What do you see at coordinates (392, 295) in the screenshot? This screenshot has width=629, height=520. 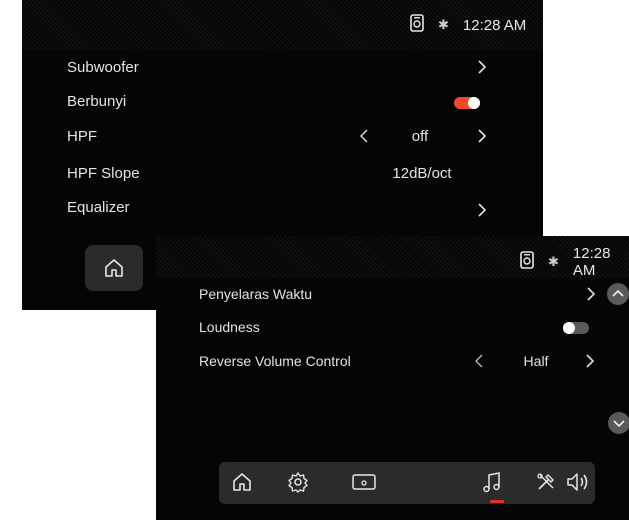 I see `setting-row-penyelaras-waktu: Penyelaras Waktu` at bounding box center [392, 295].